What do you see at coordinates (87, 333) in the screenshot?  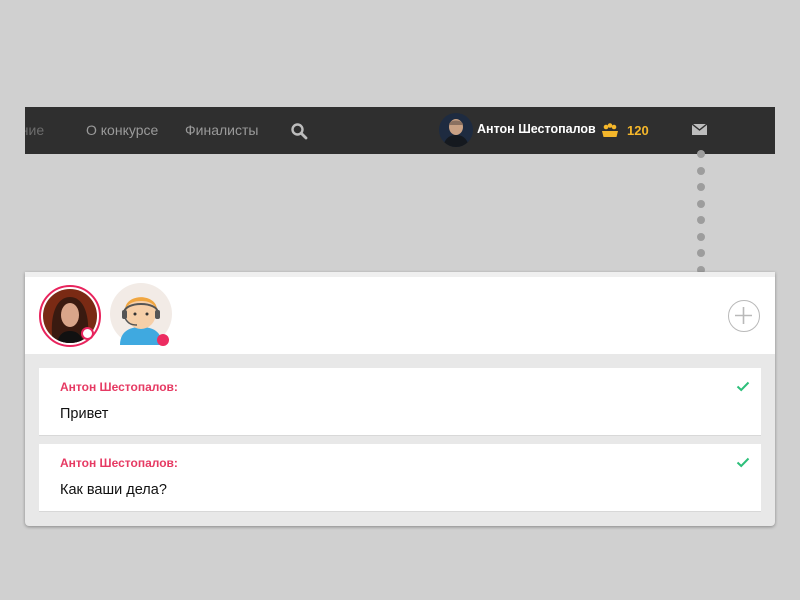 I see `active-status-indicator` at bounding box center [87, 333].